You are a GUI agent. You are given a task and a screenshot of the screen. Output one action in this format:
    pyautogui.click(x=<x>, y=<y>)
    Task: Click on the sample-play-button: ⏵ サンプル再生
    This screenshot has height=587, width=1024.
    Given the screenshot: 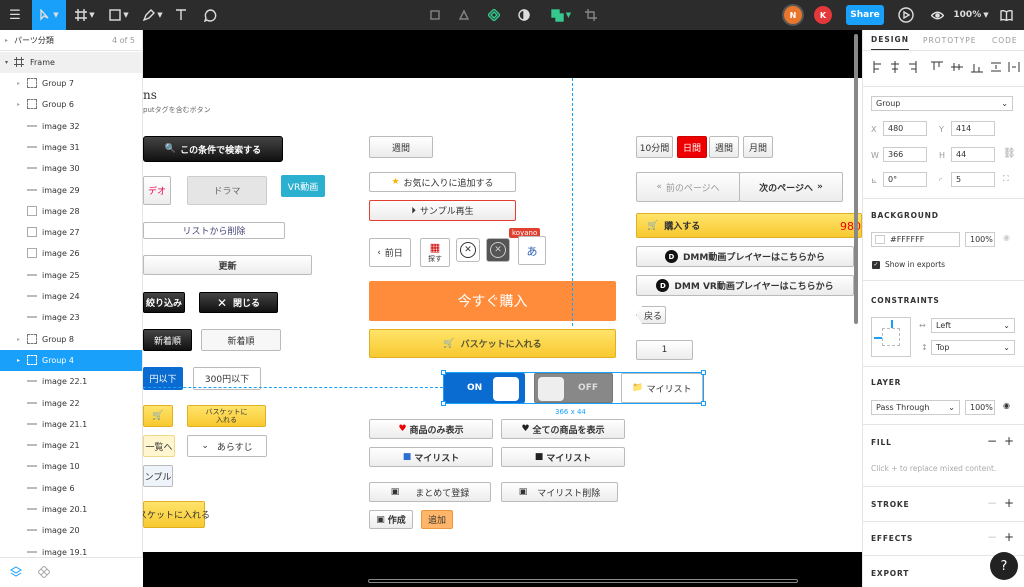 What is the action you would take?
    pyautogui.click(x=442, y=210)
    